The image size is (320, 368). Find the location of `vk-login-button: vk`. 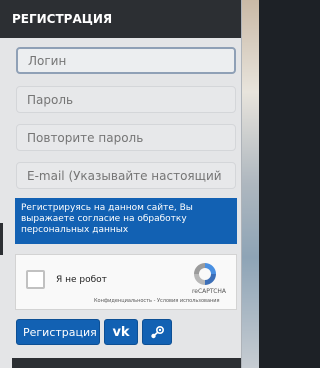

vk-login-button: vk is located at coordinates (121, 332).